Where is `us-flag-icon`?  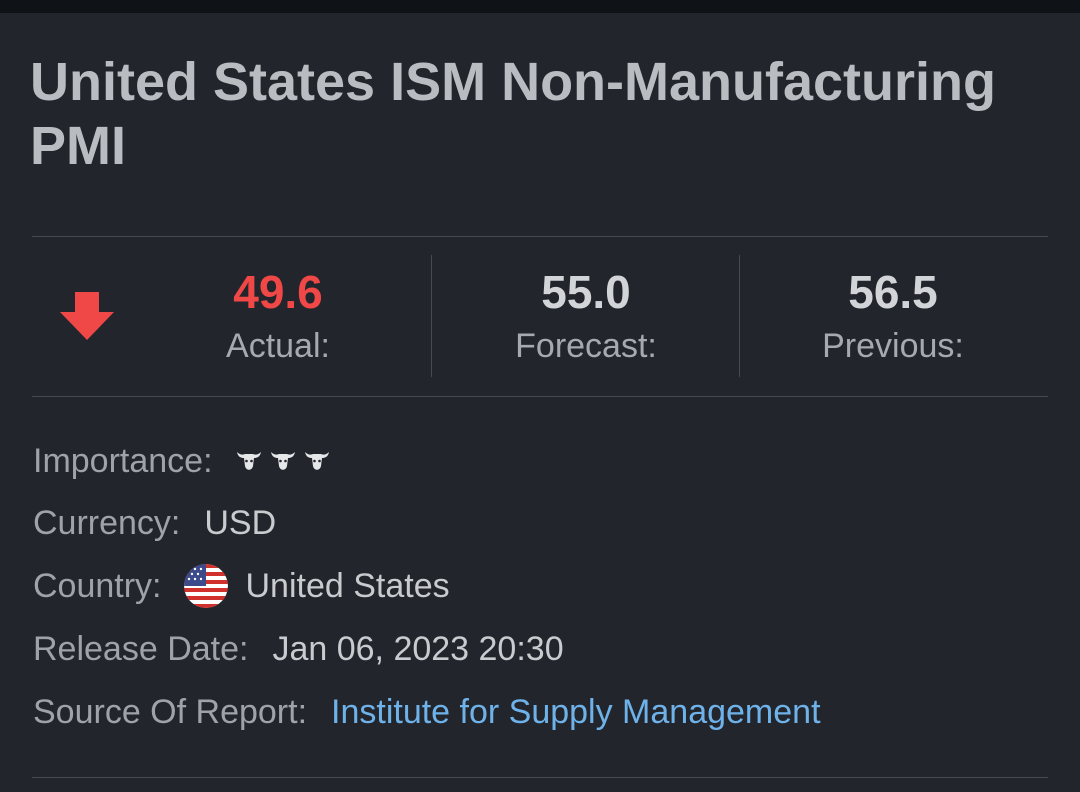 us-flag-icon is located at coordinates (205, 586).